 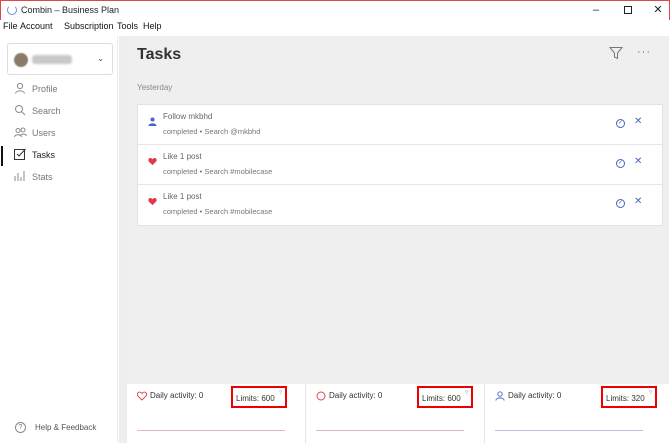 I want to click on heart-outline-icon, so click(x=142, y=394).